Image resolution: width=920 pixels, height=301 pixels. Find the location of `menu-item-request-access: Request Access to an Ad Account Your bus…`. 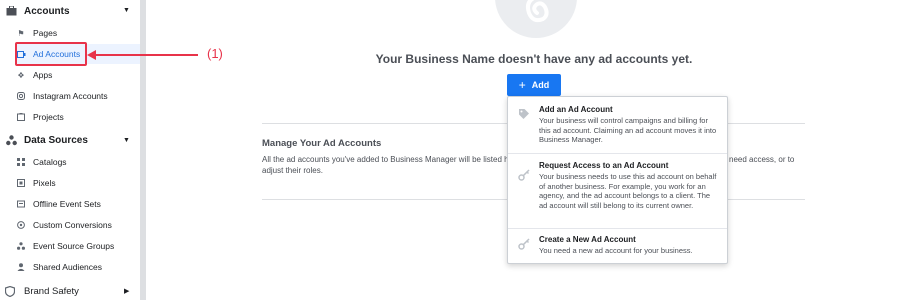

menu-item-request-access: Request Access to an Ad Account Your bus… is located at coordinates (617, 190).